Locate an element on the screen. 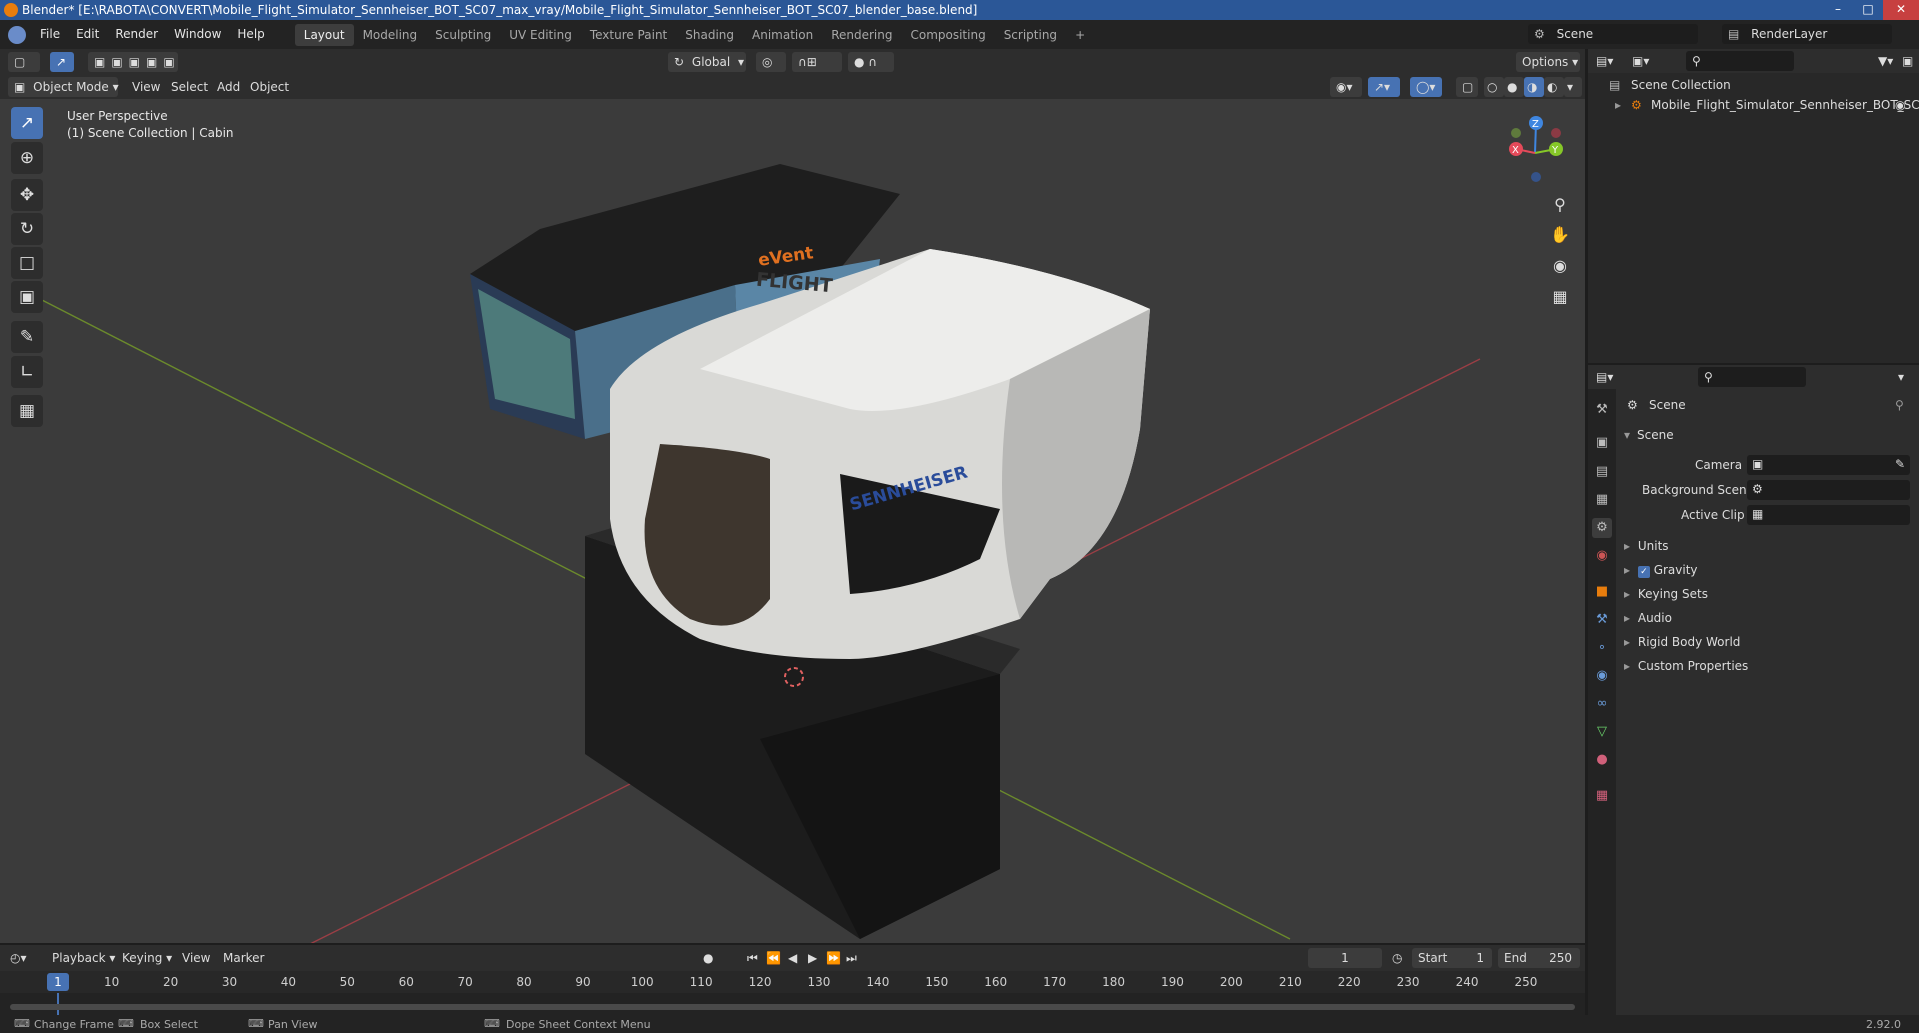  blender-menu-icon is located at coordinates (17, 34).